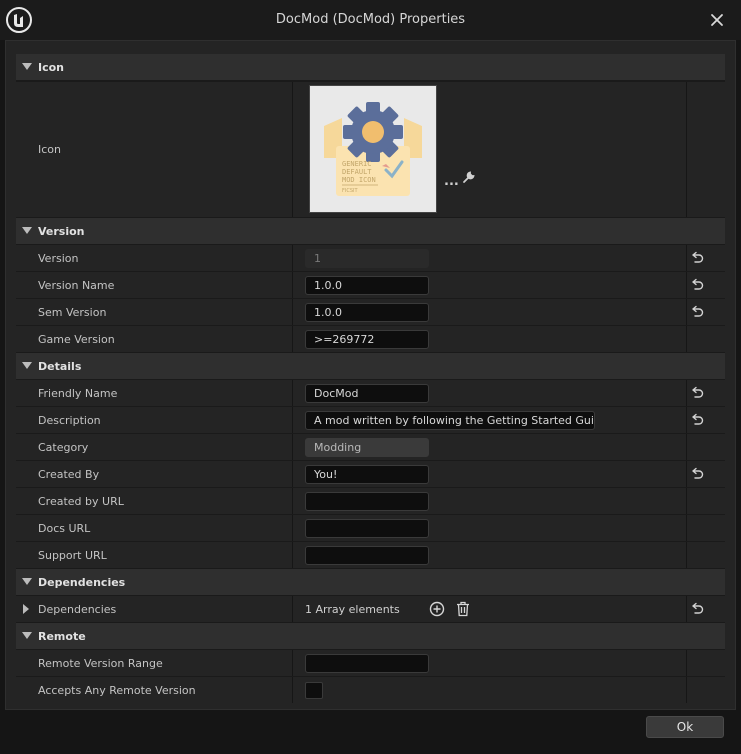 This screenshot has width=741, height=754. Describe the element at coordinates (367, 501) in the screenshot. I see `created-by-url-input` at that location.